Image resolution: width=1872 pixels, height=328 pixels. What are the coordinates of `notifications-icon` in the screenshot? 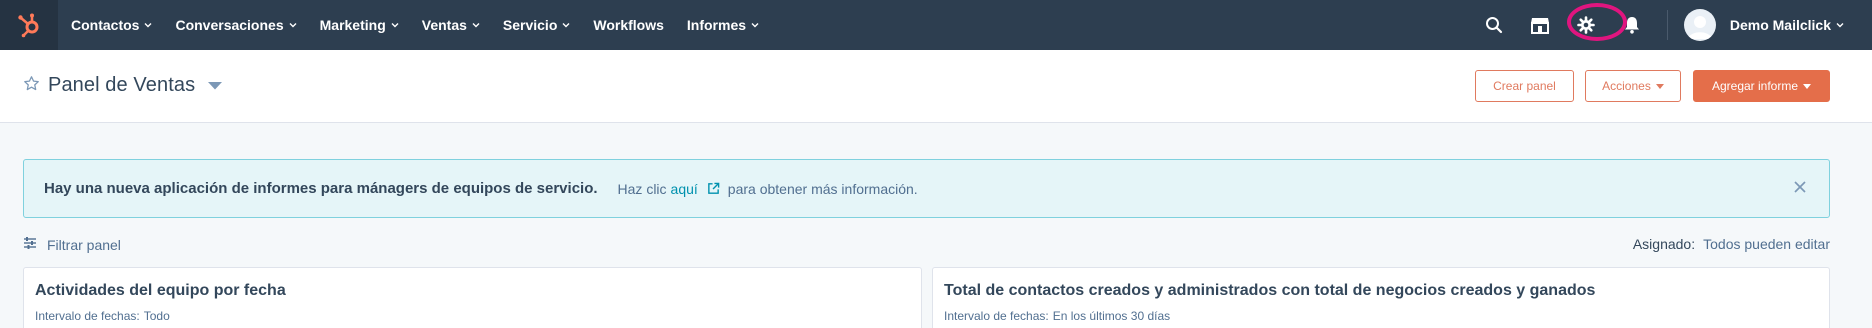 It's located at (1632, 25).